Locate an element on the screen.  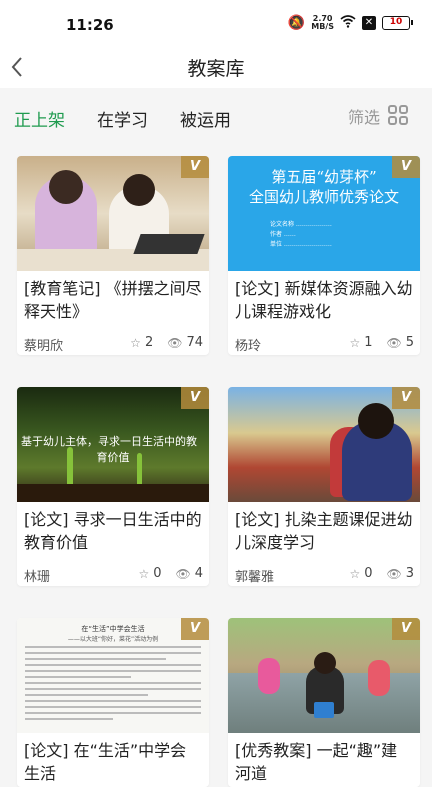
star-count: 1 is located at coordinates (368, 342).